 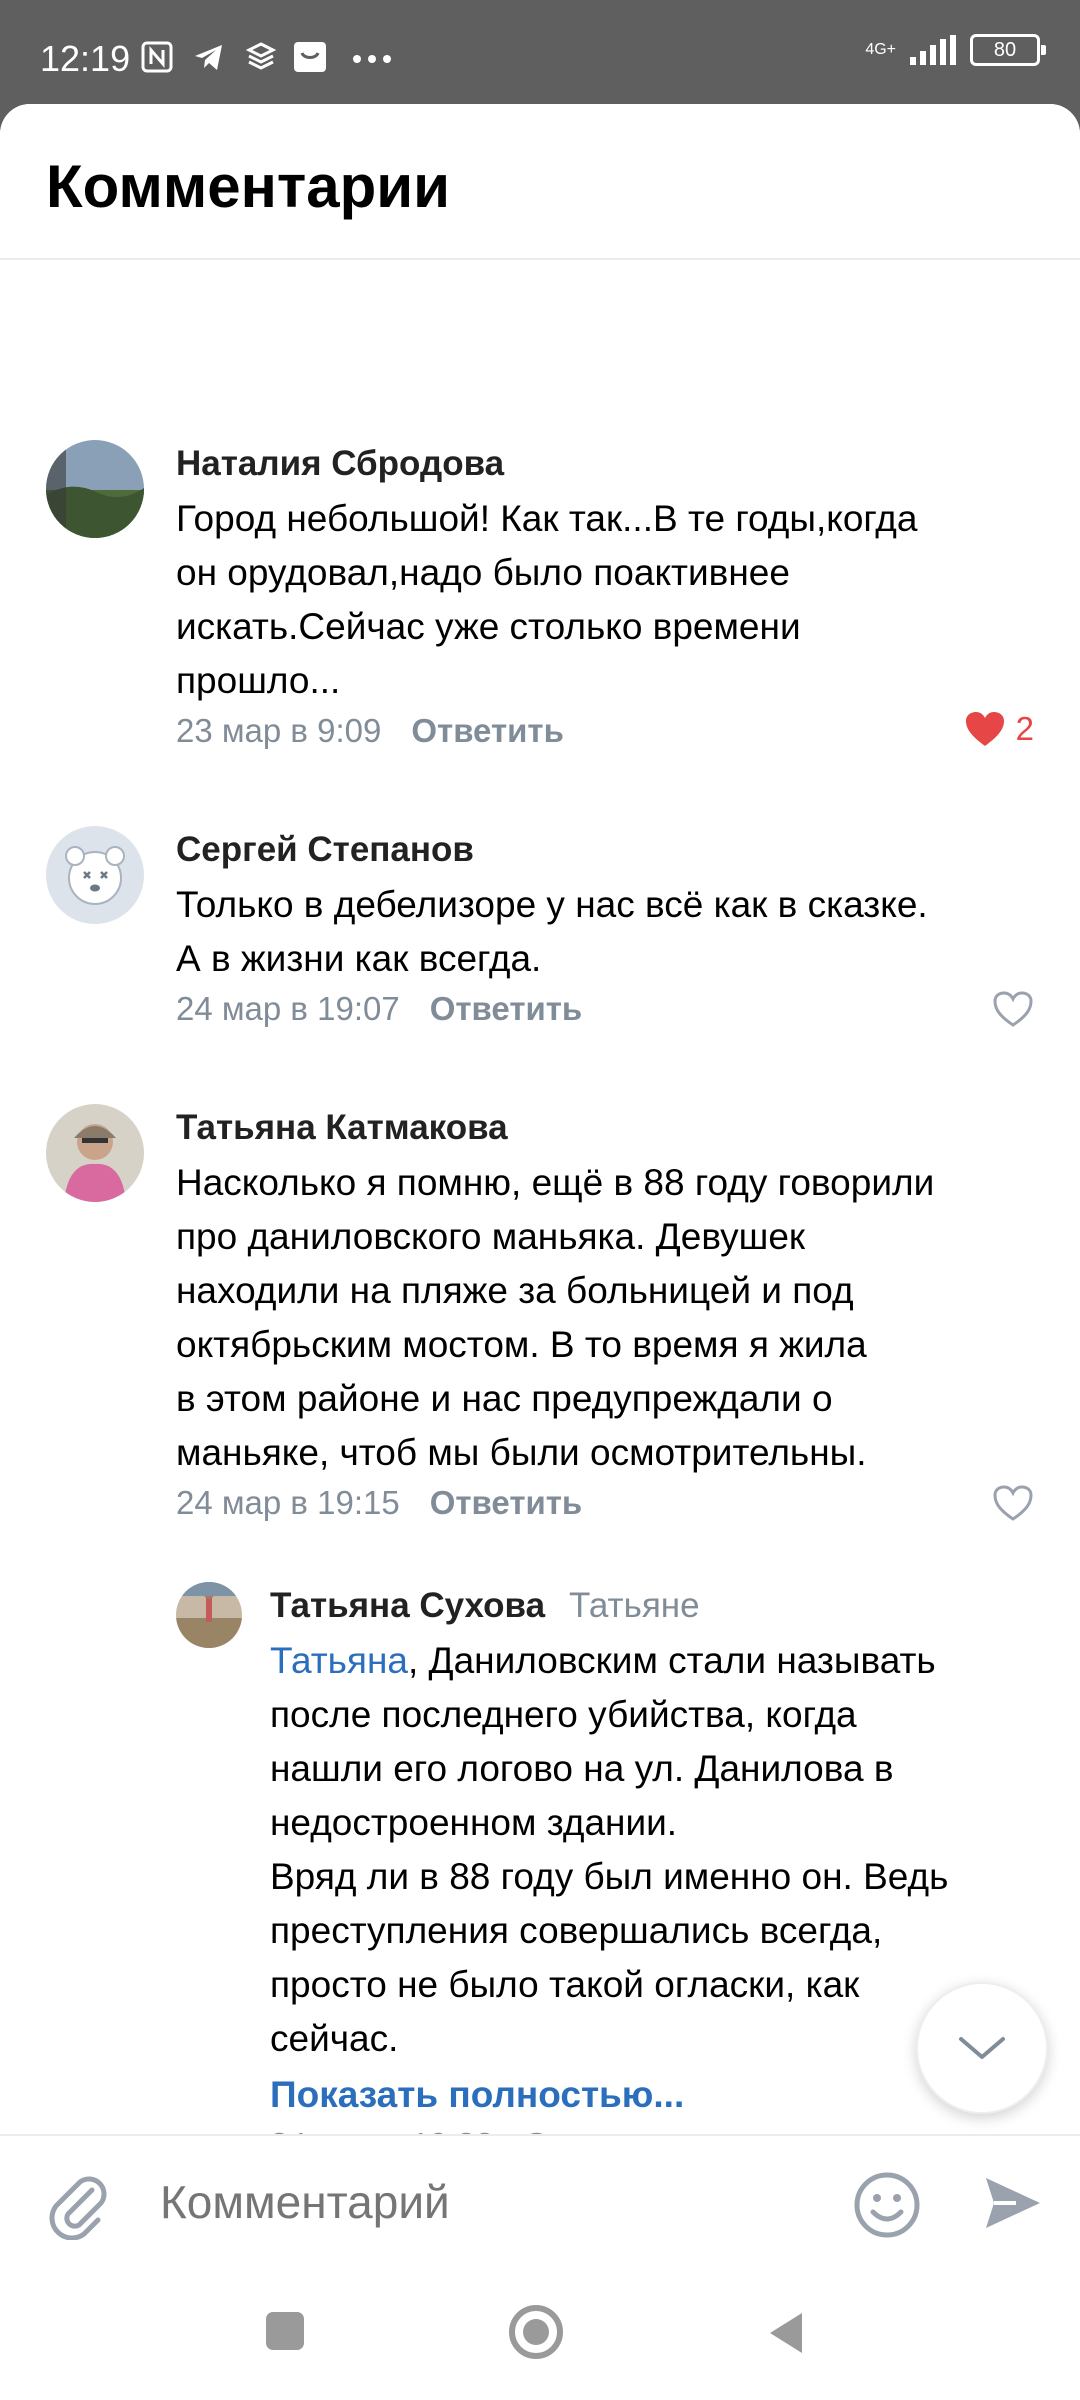 I want to click on battery-level: 80, so click(x=1005, y=50).